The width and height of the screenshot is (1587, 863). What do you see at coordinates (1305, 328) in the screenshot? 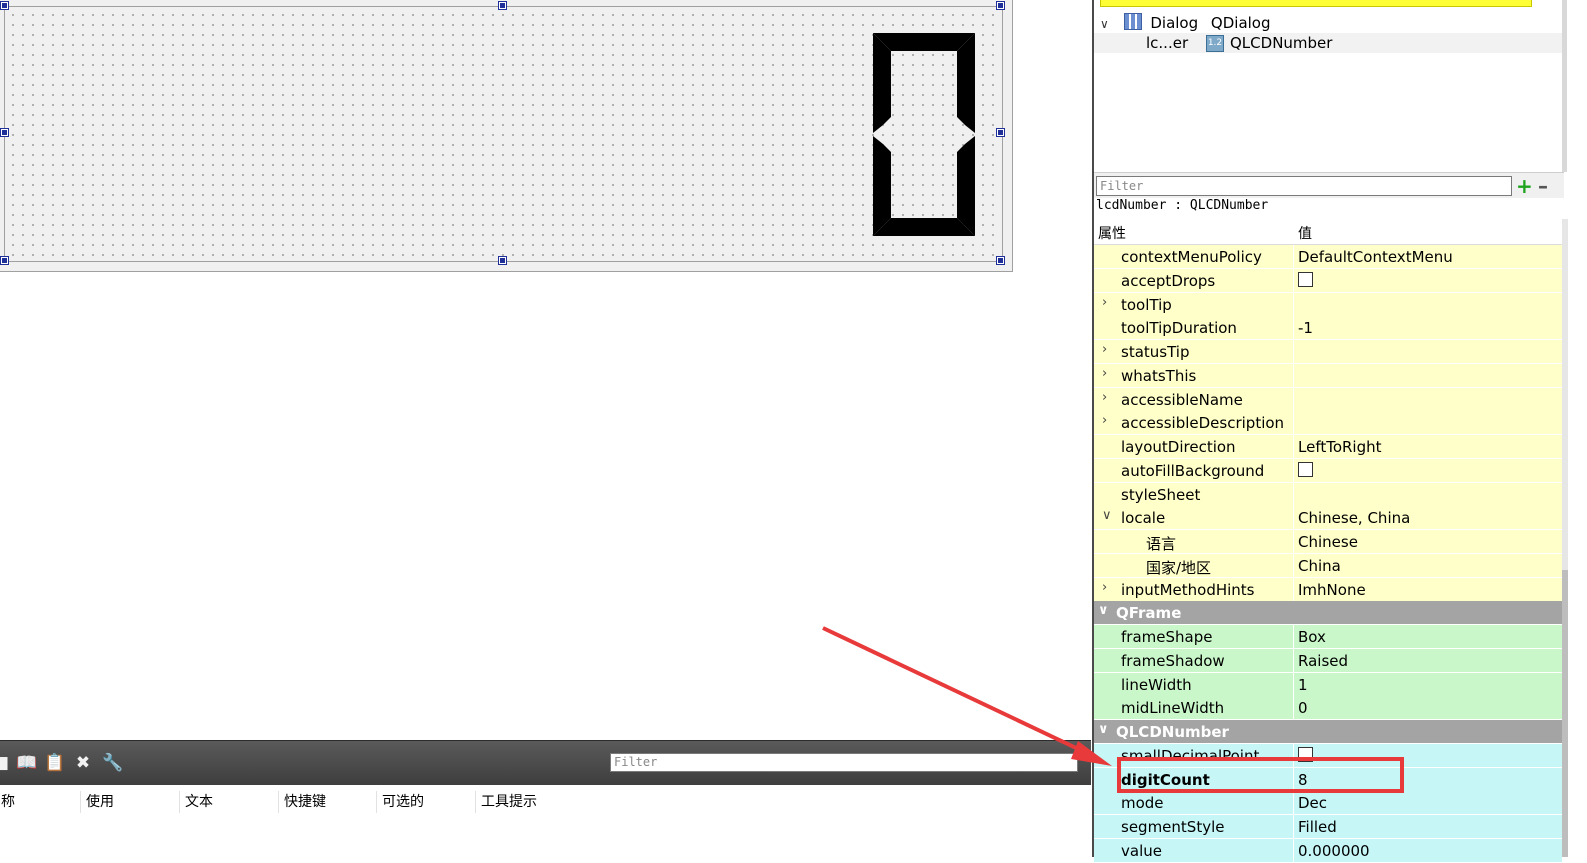
I see `property-value: -1` at bounding box center [1305, 328].